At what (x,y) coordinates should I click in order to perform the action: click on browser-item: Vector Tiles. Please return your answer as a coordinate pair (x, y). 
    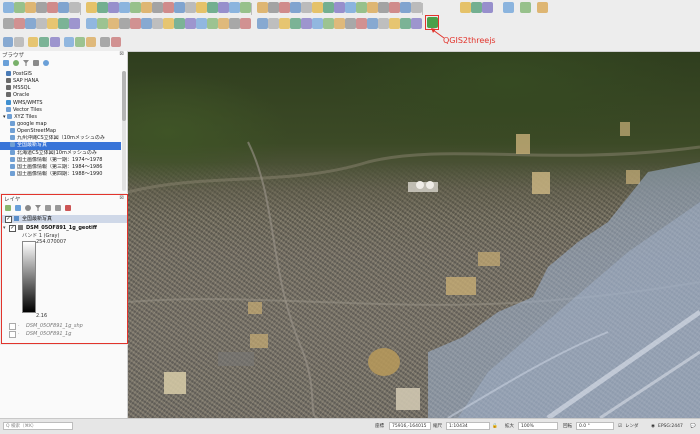
    Looking at the image, I should click on (60, 110).